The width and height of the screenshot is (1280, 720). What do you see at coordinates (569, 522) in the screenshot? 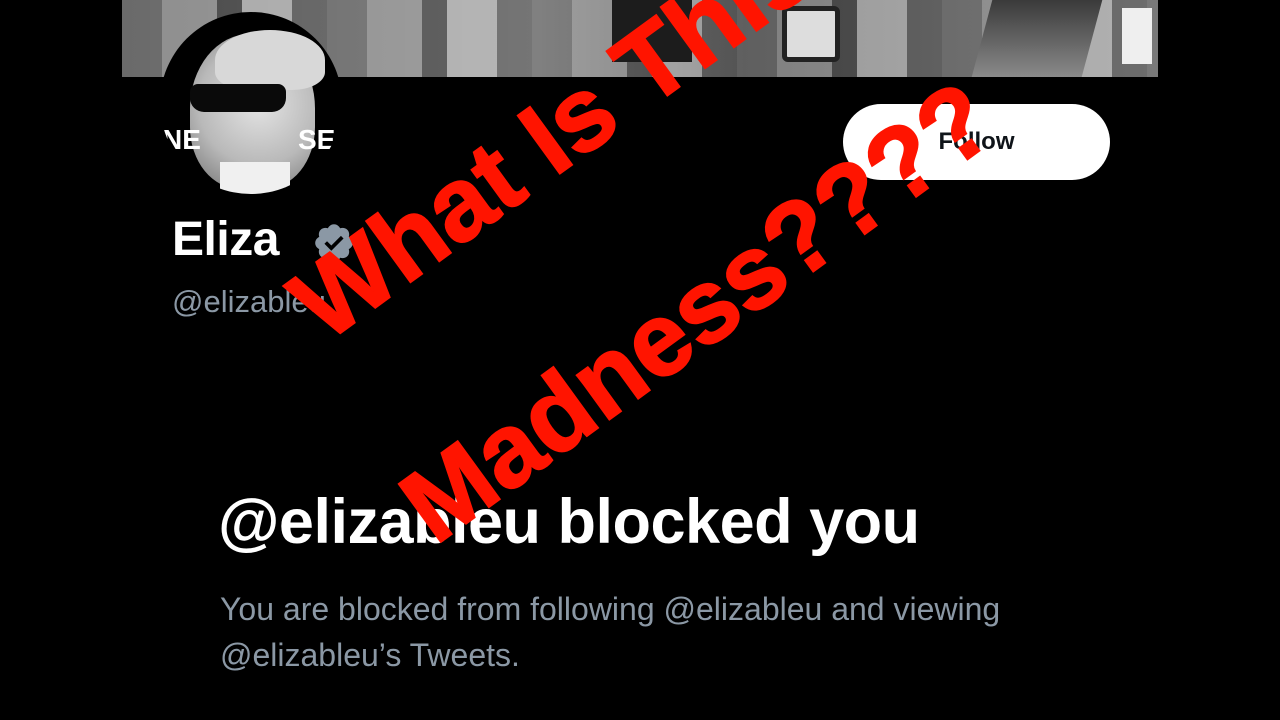
I see `blocked-title: @elizableu blocked you` at bounding box center [569, 522].